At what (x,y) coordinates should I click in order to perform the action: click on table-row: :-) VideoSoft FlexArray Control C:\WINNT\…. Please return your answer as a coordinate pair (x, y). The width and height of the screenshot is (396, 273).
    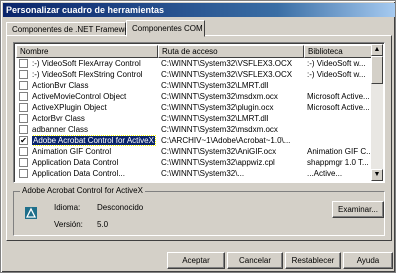
    Looking at the image, I should click on (194, 63).